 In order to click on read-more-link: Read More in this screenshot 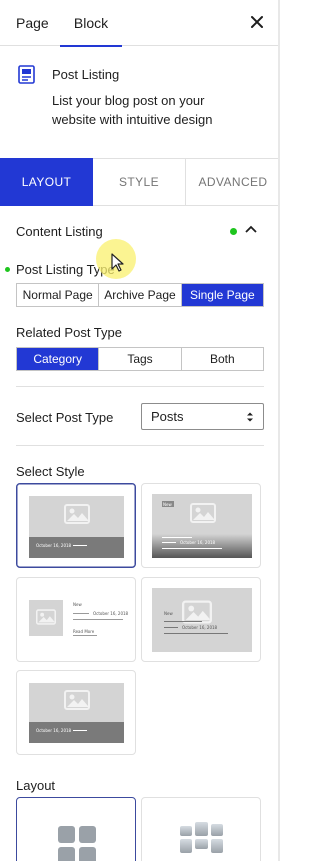, I will do `click(84, 631)`.